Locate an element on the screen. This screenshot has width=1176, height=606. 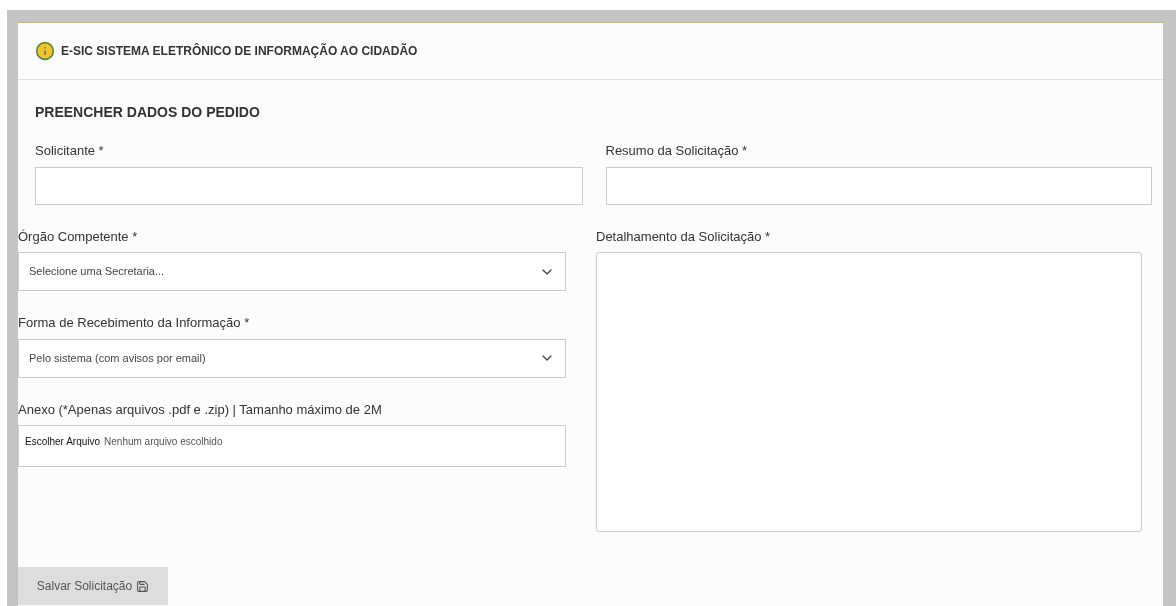
file-field: Escolher Arquivo Nenhum arquivo escolhido is located at coordinates (292, 446).